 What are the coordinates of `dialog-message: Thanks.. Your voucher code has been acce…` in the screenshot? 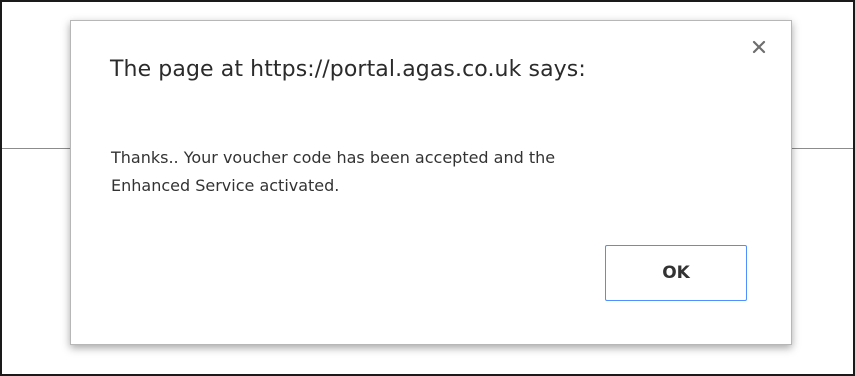 It's located at (333, 171).